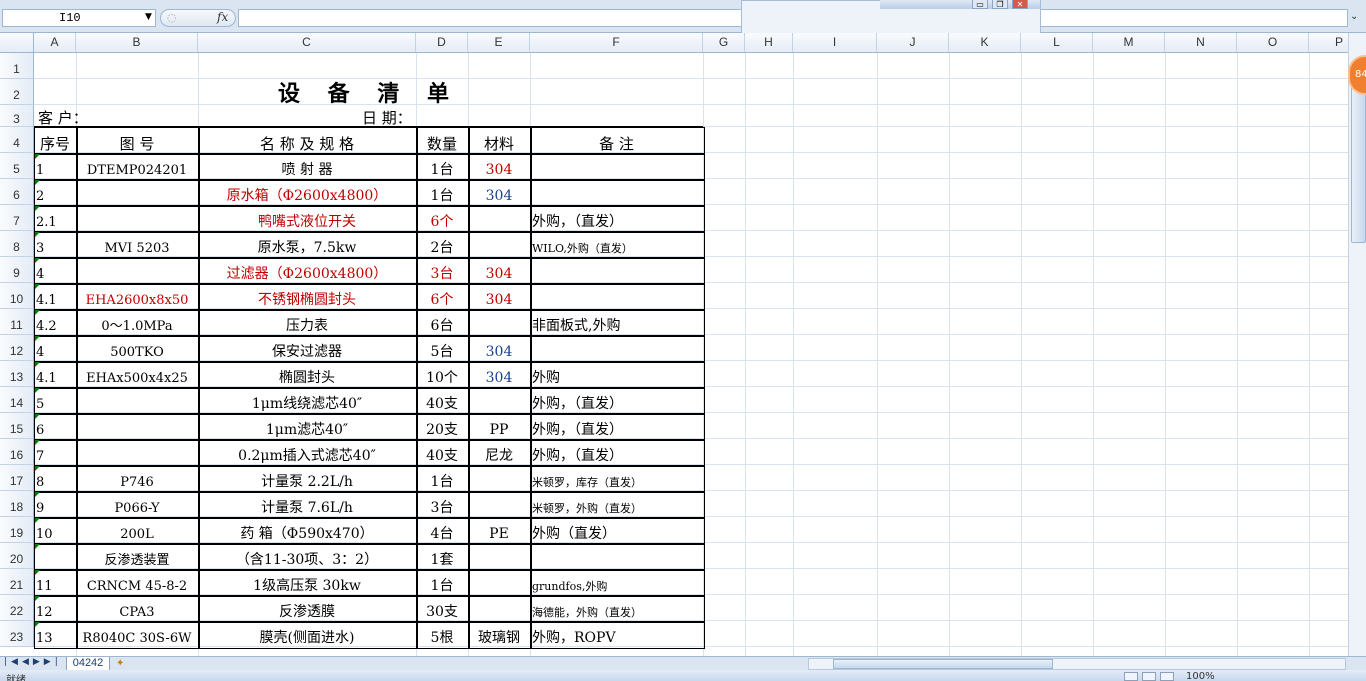 The height and width of the screenshot is (681, 1366). I want to click on horizontal-scrollbar, so click(1077, 664).